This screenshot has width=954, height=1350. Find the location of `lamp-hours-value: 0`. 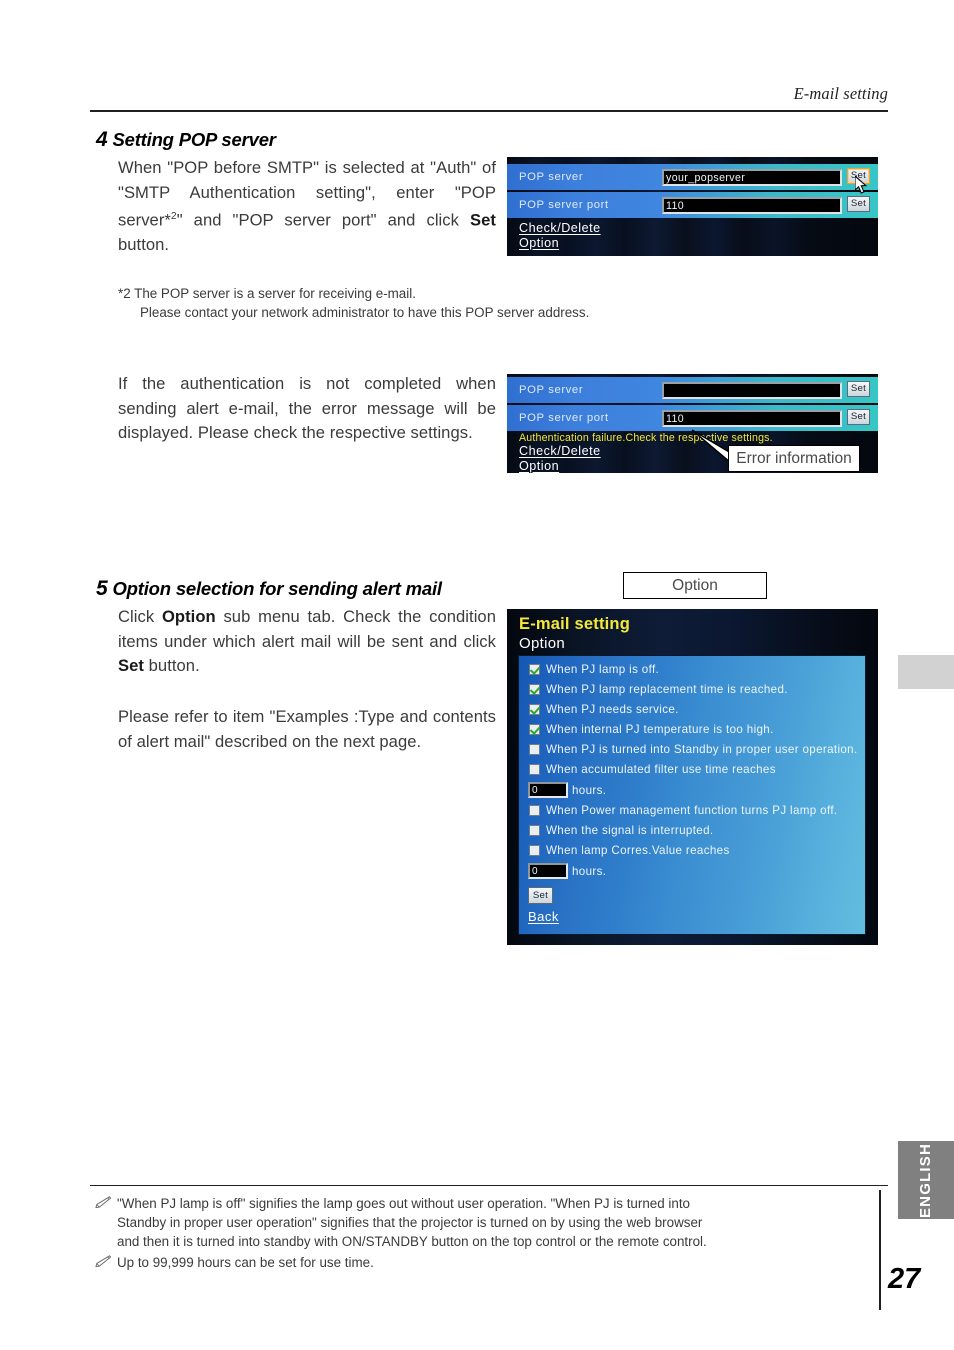

lamp-hours-value: 0 is located at coordinates (535, 871).